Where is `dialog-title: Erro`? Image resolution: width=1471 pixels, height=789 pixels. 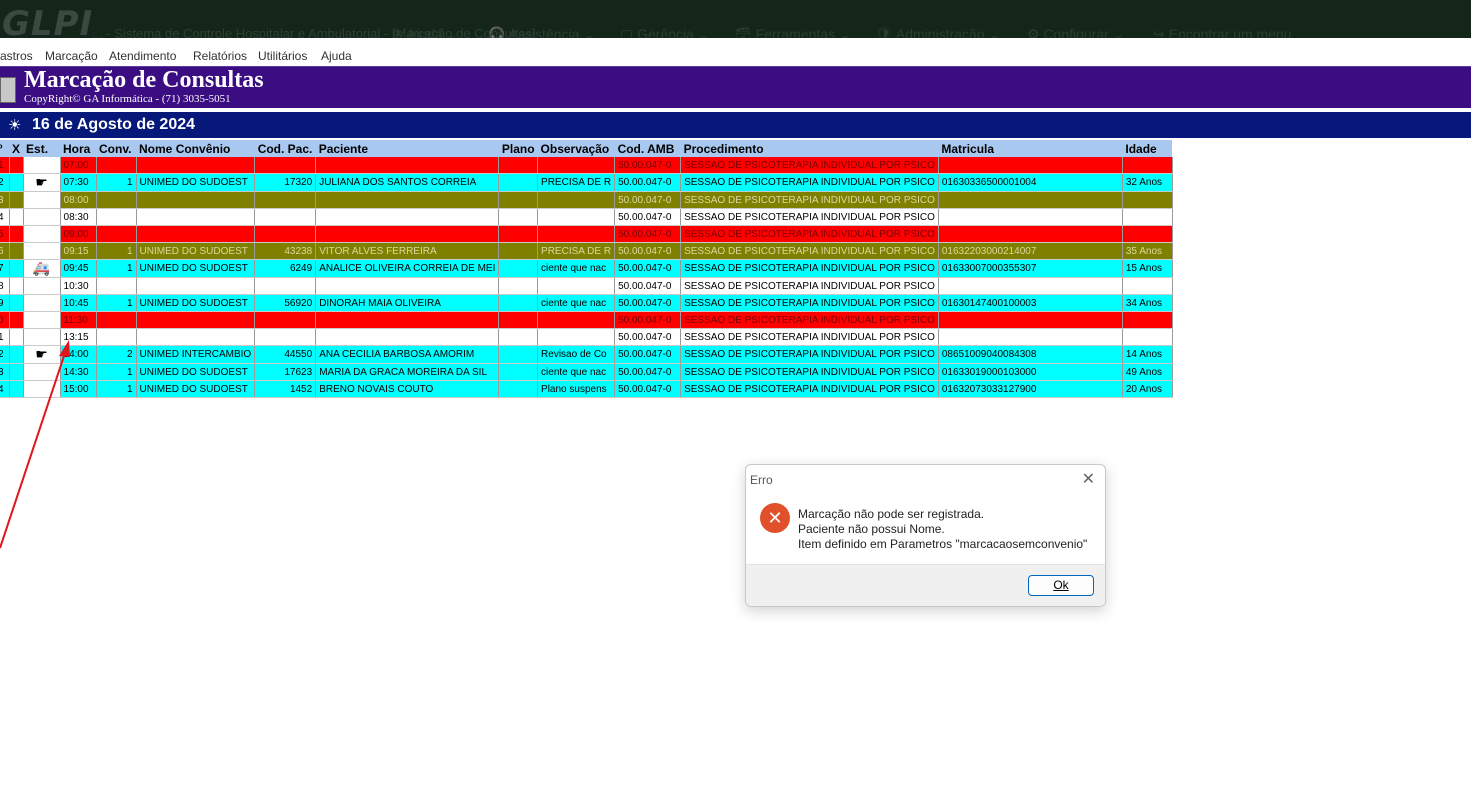
dialog-title: Erro is located at coordinates (761, 480).